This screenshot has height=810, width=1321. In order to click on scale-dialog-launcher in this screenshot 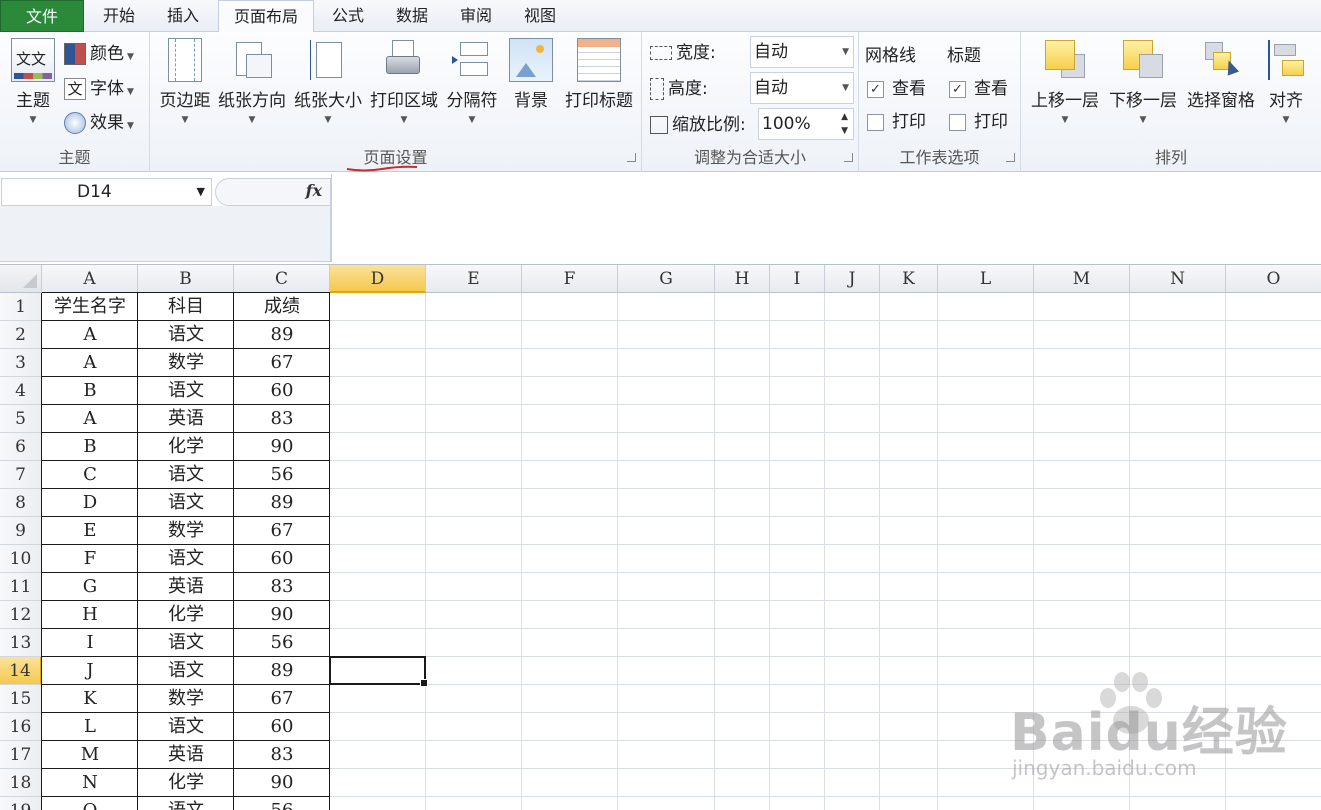, I will do `click(848, 157)`.